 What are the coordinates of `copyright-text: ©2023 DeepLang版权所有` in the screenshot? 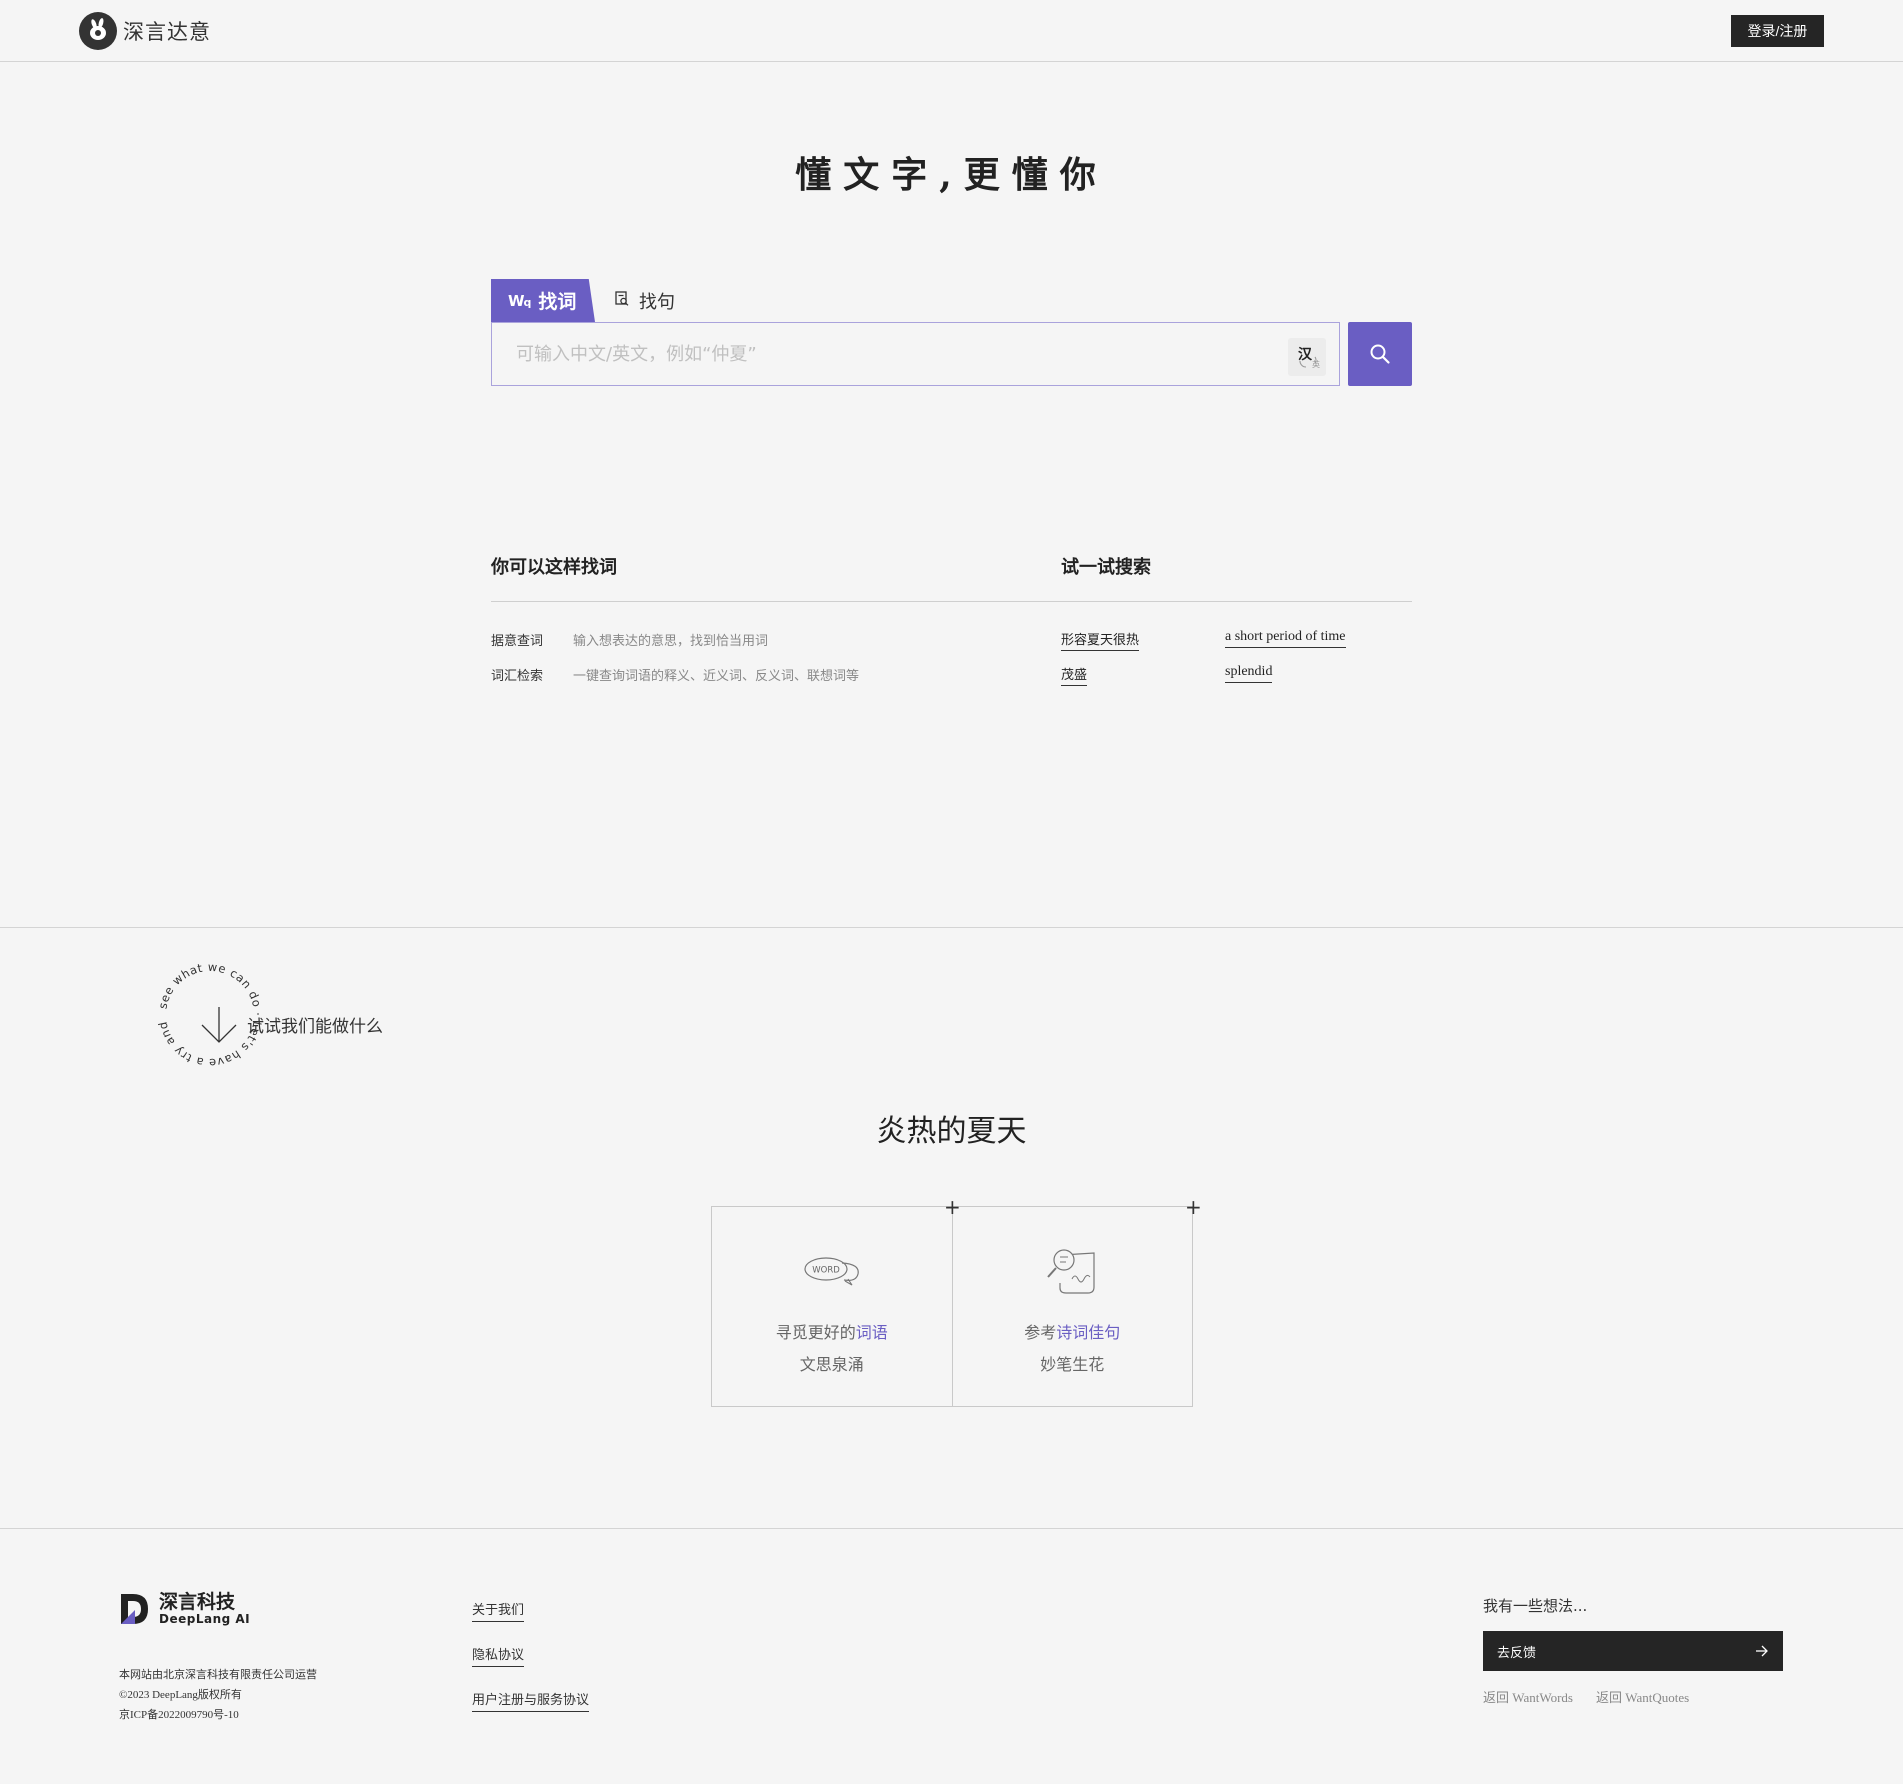 It's located at (180, 1695).